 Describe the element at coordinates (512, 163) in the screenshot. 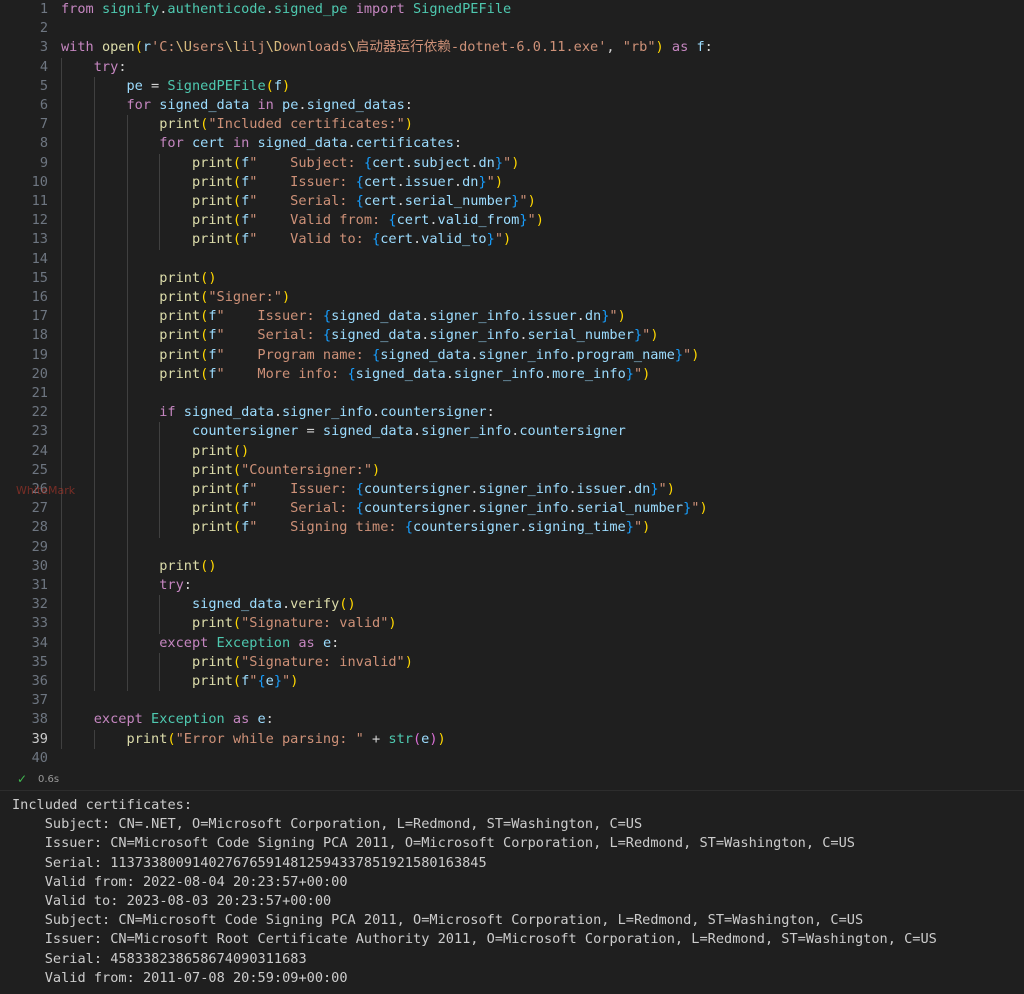

I see `code-line: 9 print(f" Subject: {cert.subject.dn}")` at that location.